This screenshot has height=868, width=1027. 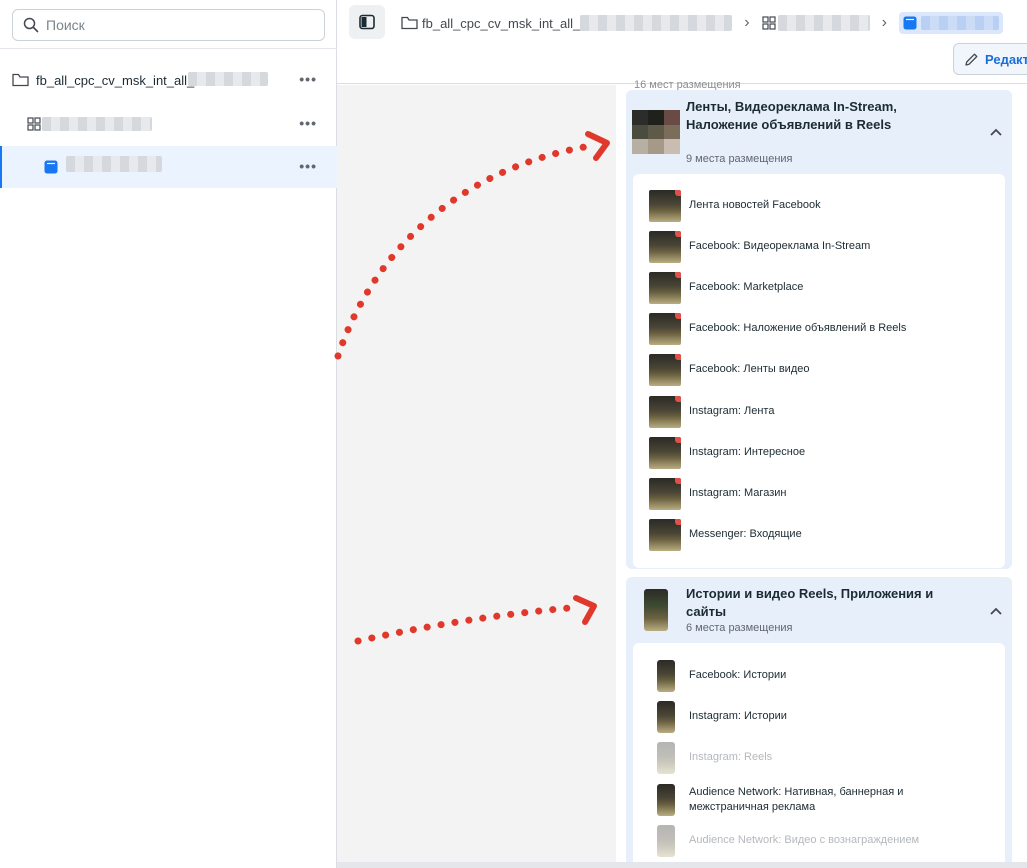 What do you see at coordinates (31, 25) in the screenshot?
I see `search-icon` at bounding box center [31, 25].